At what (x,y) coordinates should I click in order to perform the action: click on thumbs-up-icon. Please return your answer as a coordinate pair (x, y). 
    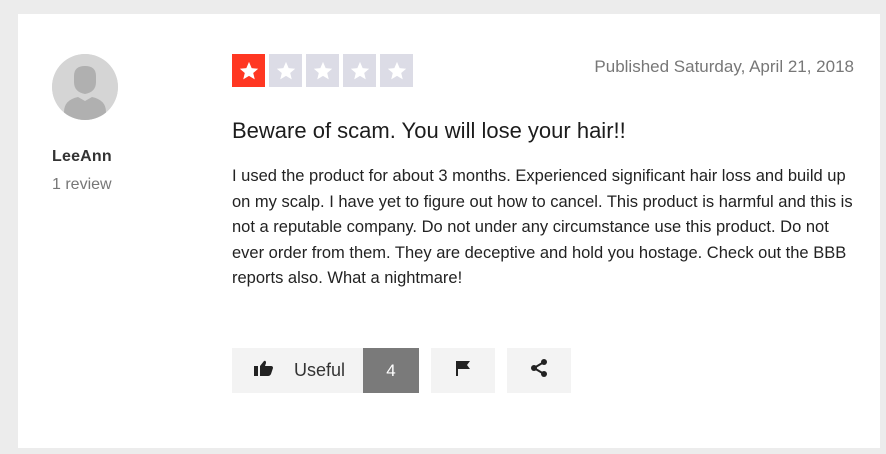
    Looking at the image, I should click on (264, 370).